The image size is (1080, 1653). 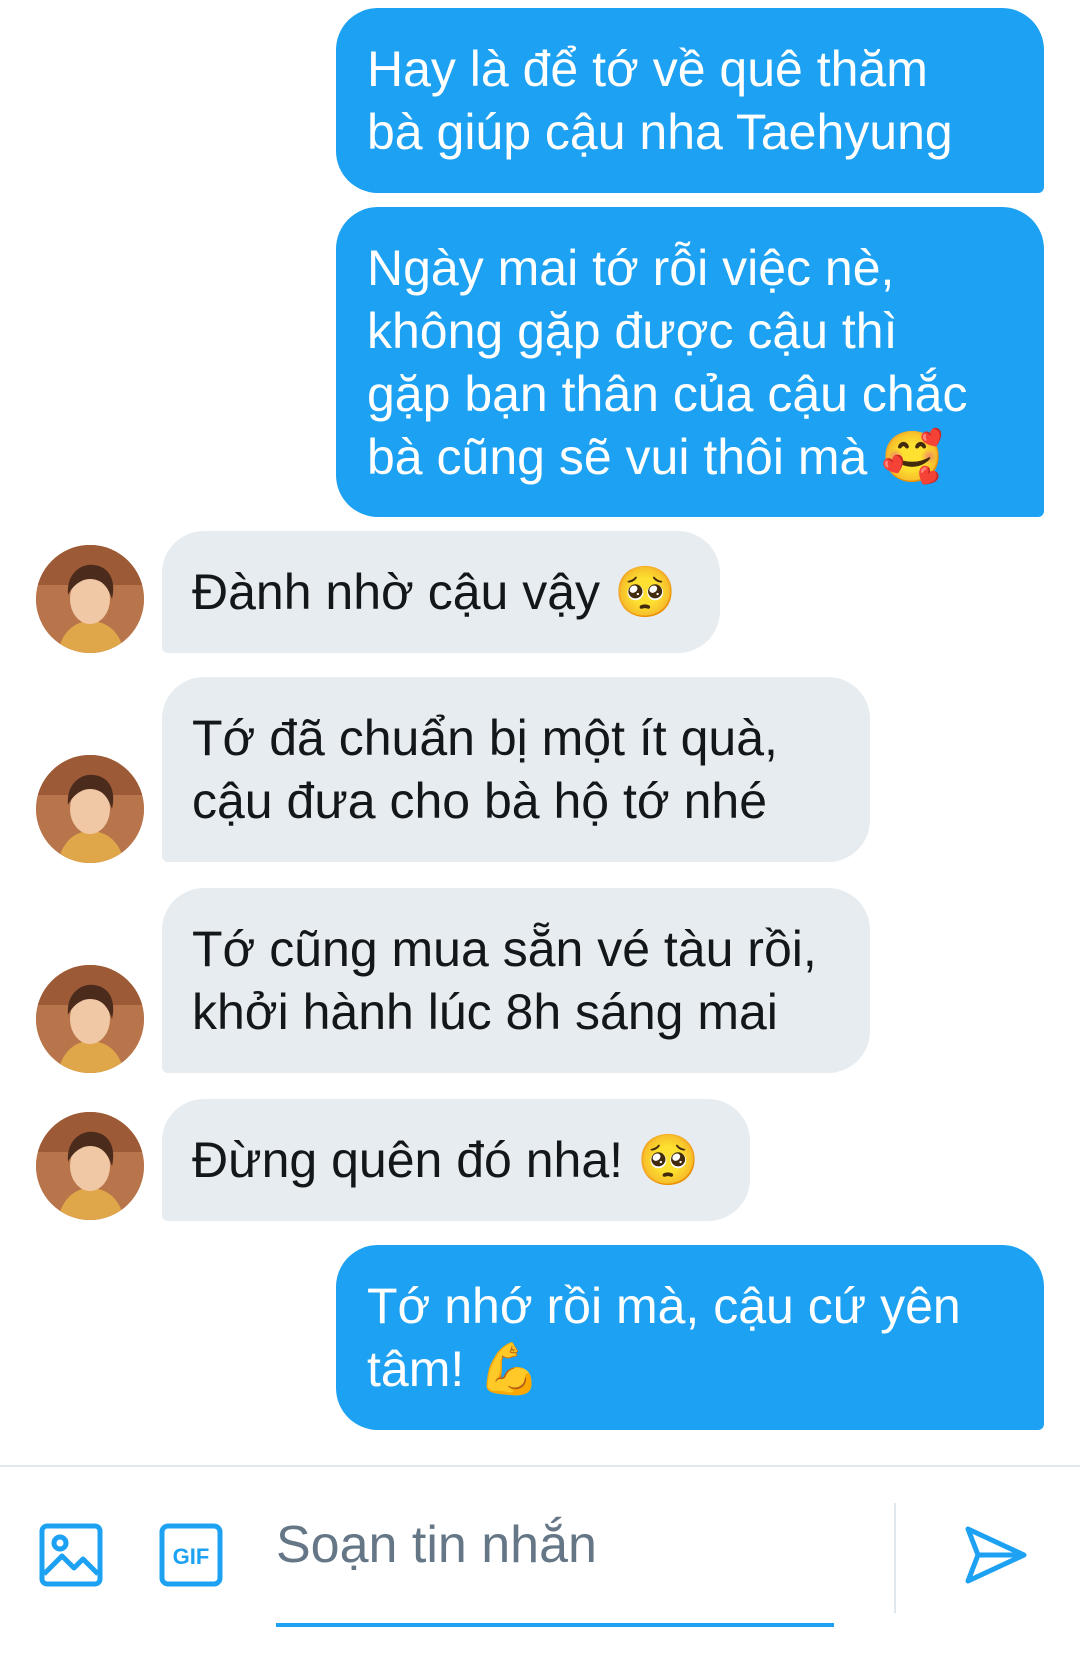 What do you see at coordinates (617, 457) in the screenshot?
I see `message-text: bà cũng sẽ vui thôi mà` at bounding box center [617, 457].